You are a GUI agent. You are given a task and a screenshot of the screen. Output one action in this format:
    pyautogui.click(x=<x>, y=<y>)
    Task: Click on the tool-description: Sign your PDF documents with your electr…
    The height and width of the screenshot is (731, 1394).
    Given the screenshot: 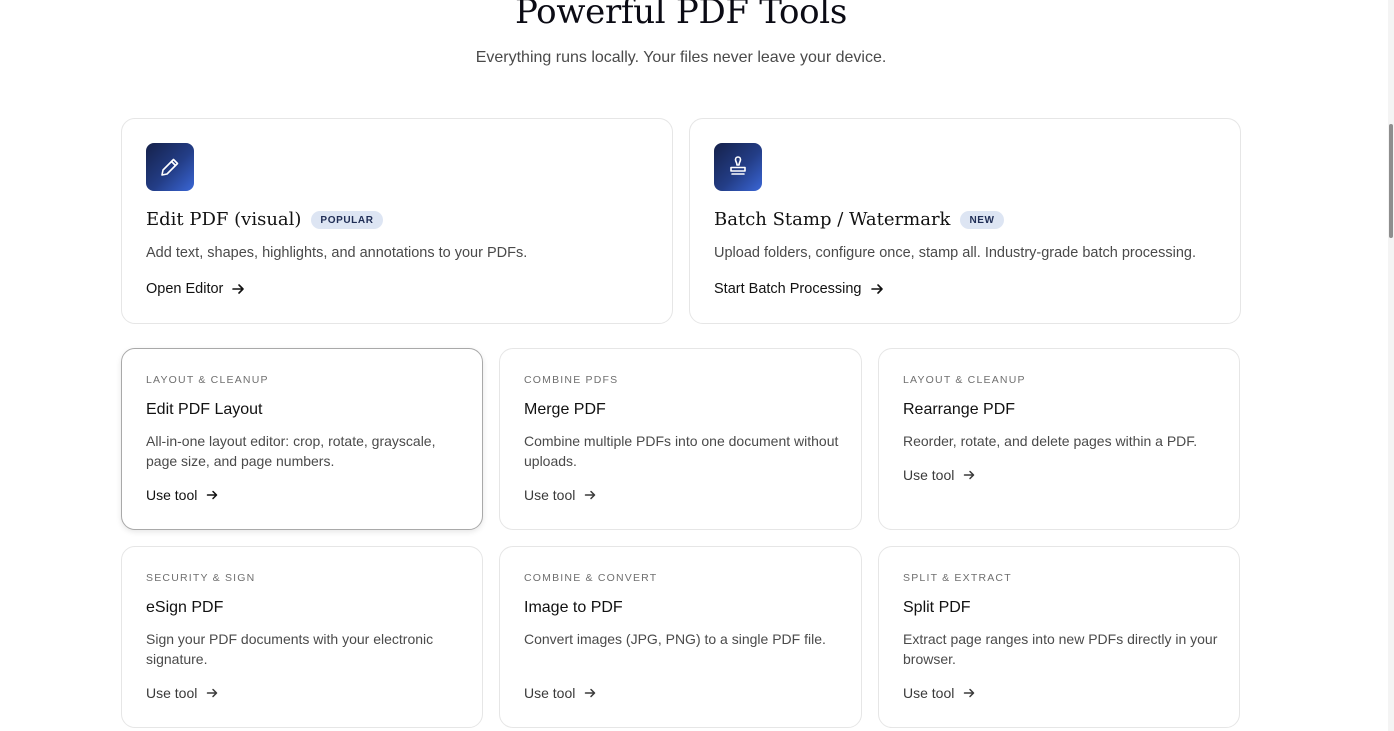 What is the action you would take?
    pyautogui.click(x=290, y=649)
    